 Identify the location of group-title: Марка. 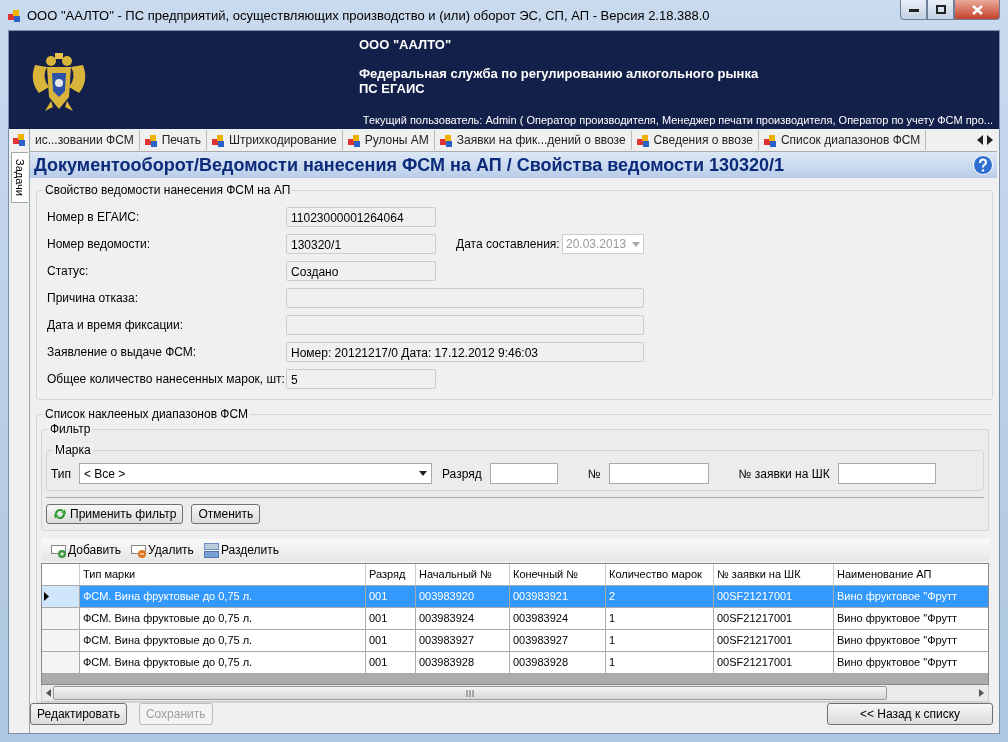
(73, 450).